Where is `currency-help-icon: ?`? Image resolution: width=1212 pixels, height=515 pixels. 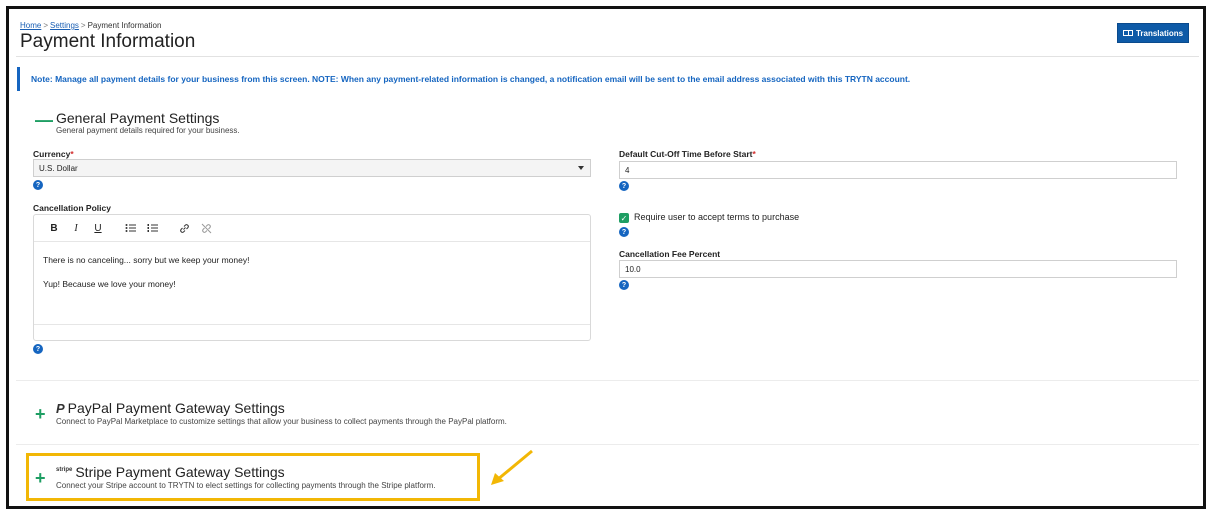
currency-help-icon: ? is located at coordinates (38, 185).